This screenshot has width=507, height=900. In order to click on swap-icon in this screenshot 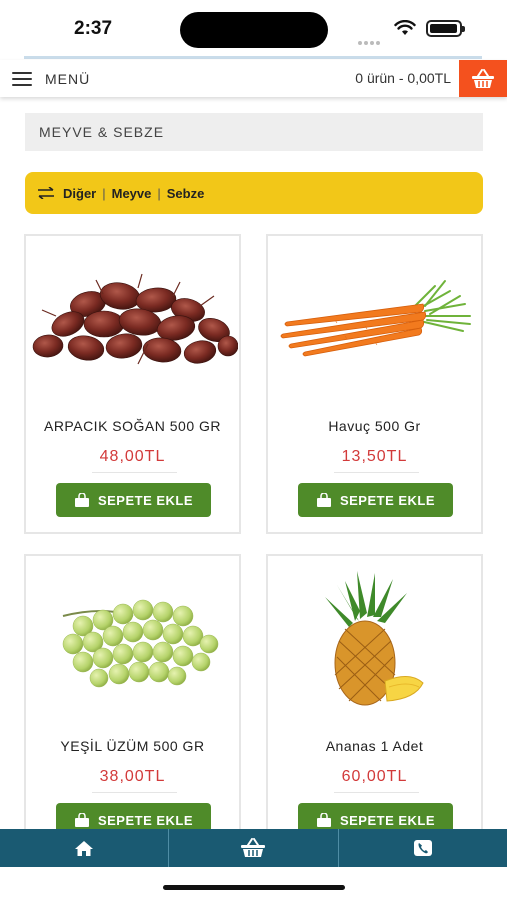, I will do `click(46, 193)`.